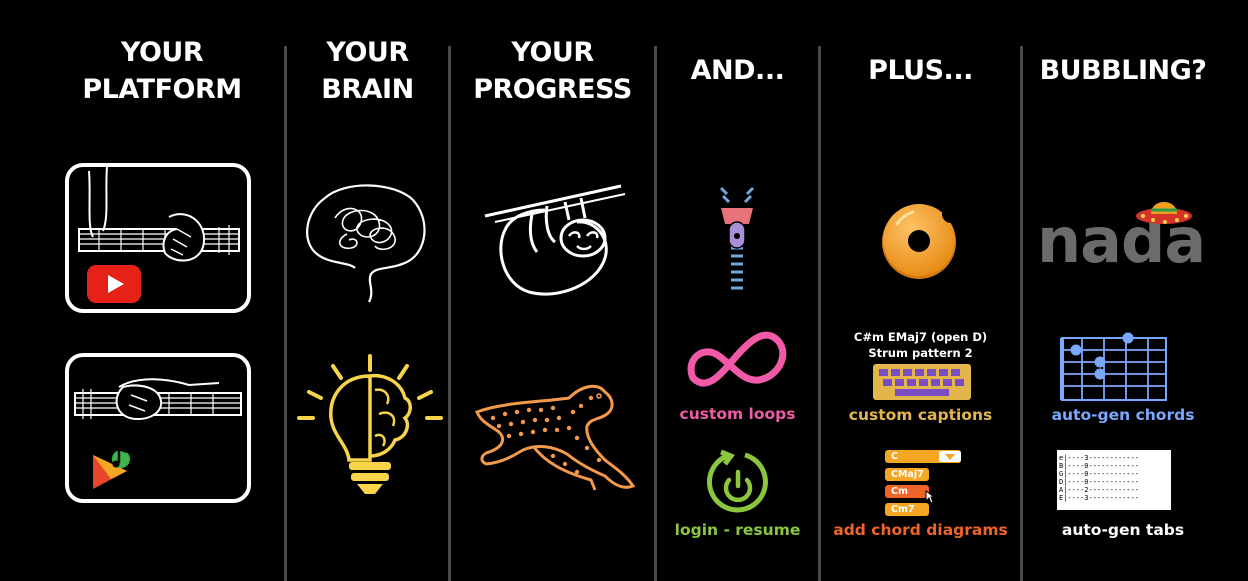 The height and width of the screenshot is (581, 1248). Describe the element at coordinates (950, 456) in the screenshot. I see `chevron-down-icon` at that location.